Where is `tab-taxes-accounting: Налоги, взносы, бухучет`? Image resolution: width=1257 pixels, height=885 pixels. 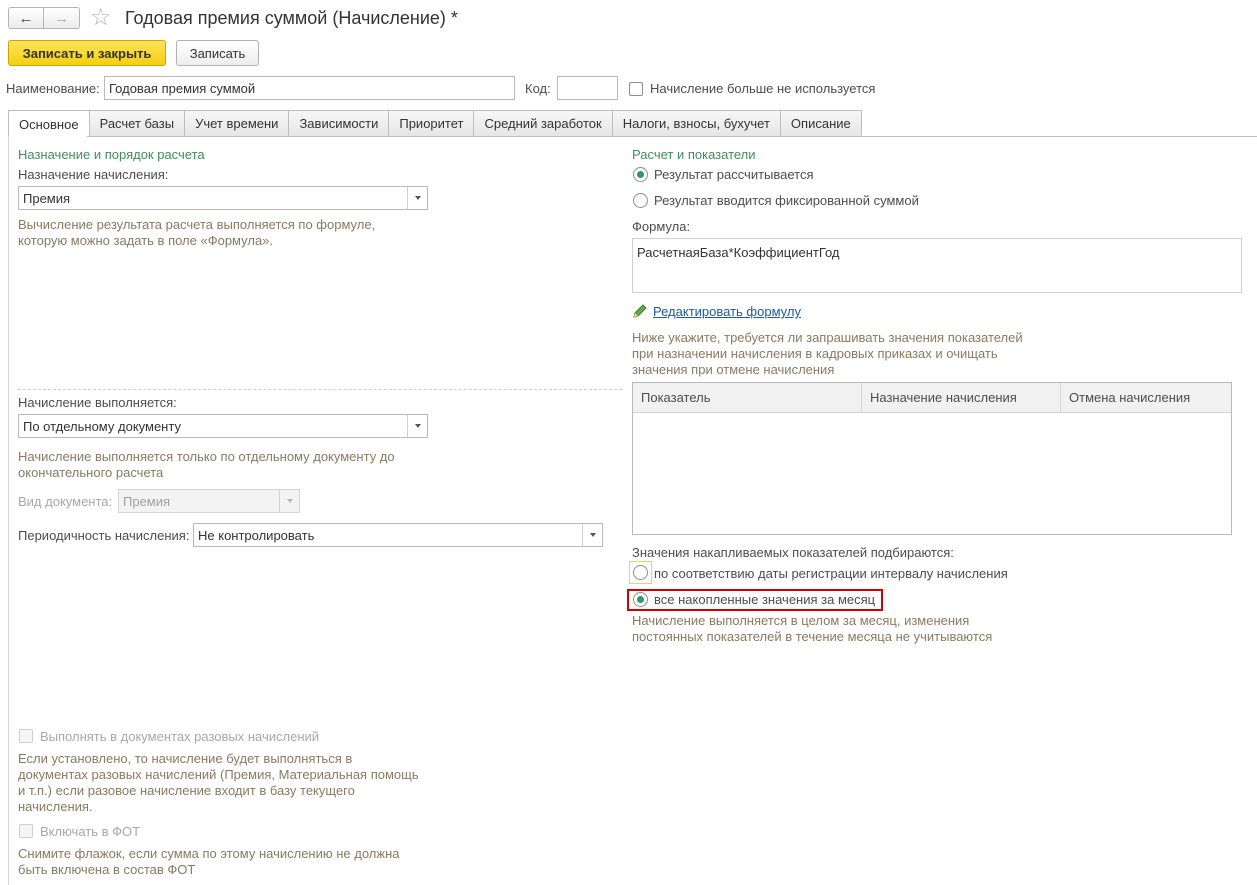
tab-taxes-accounting: Налоги, взносы, бухучет is located at coordinates (696, 123).